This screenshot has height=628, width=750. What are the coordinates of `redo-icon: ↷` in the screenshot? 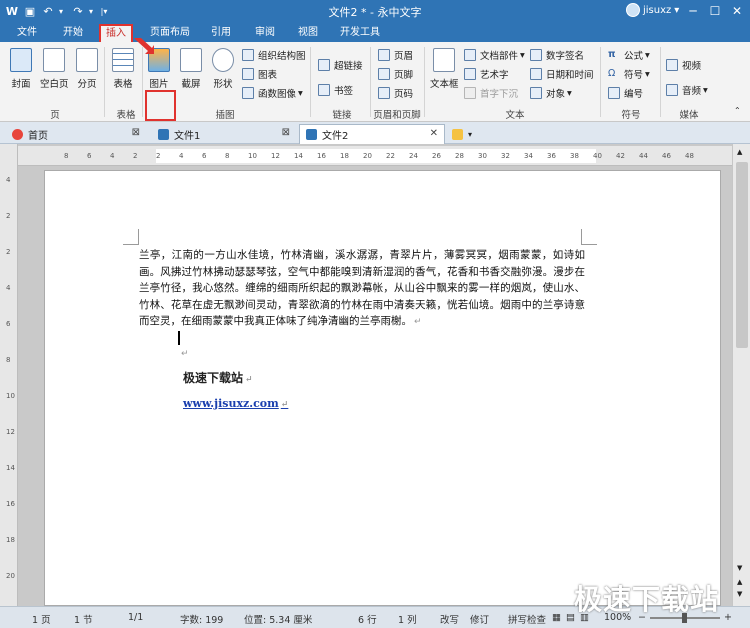 It's located at (78, 11).